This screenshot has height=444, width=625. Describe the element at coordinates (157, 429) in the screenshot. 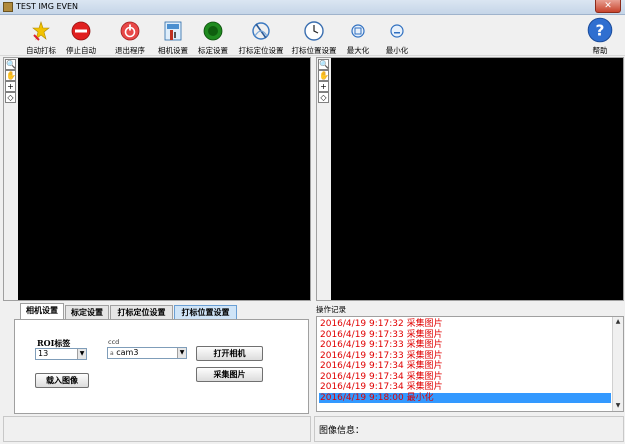

I see `status-bar-left` at that location.